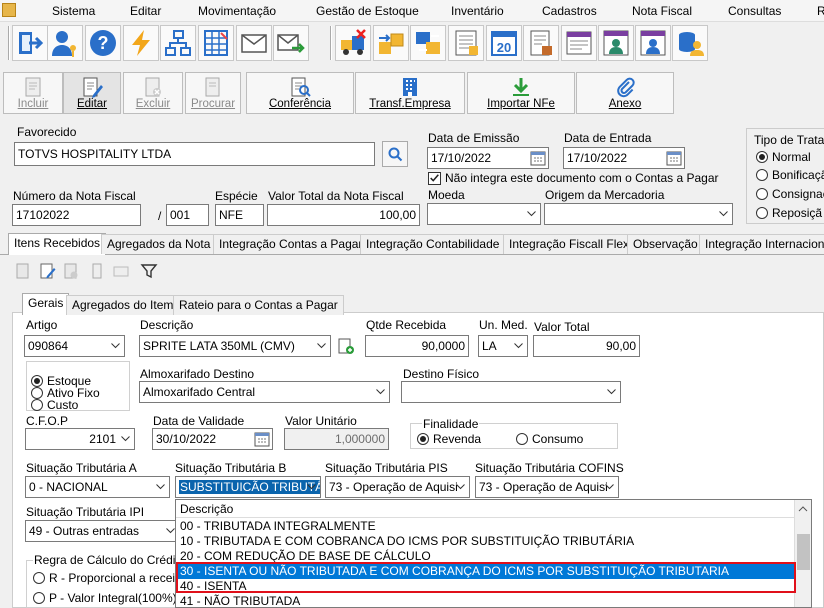 The height and width of the screenshot is (608, 824). What do you see at coordinates (300, 93) in the screenshot?
I see `conferencia-button: Conferência` at bounding box center [300, 93].